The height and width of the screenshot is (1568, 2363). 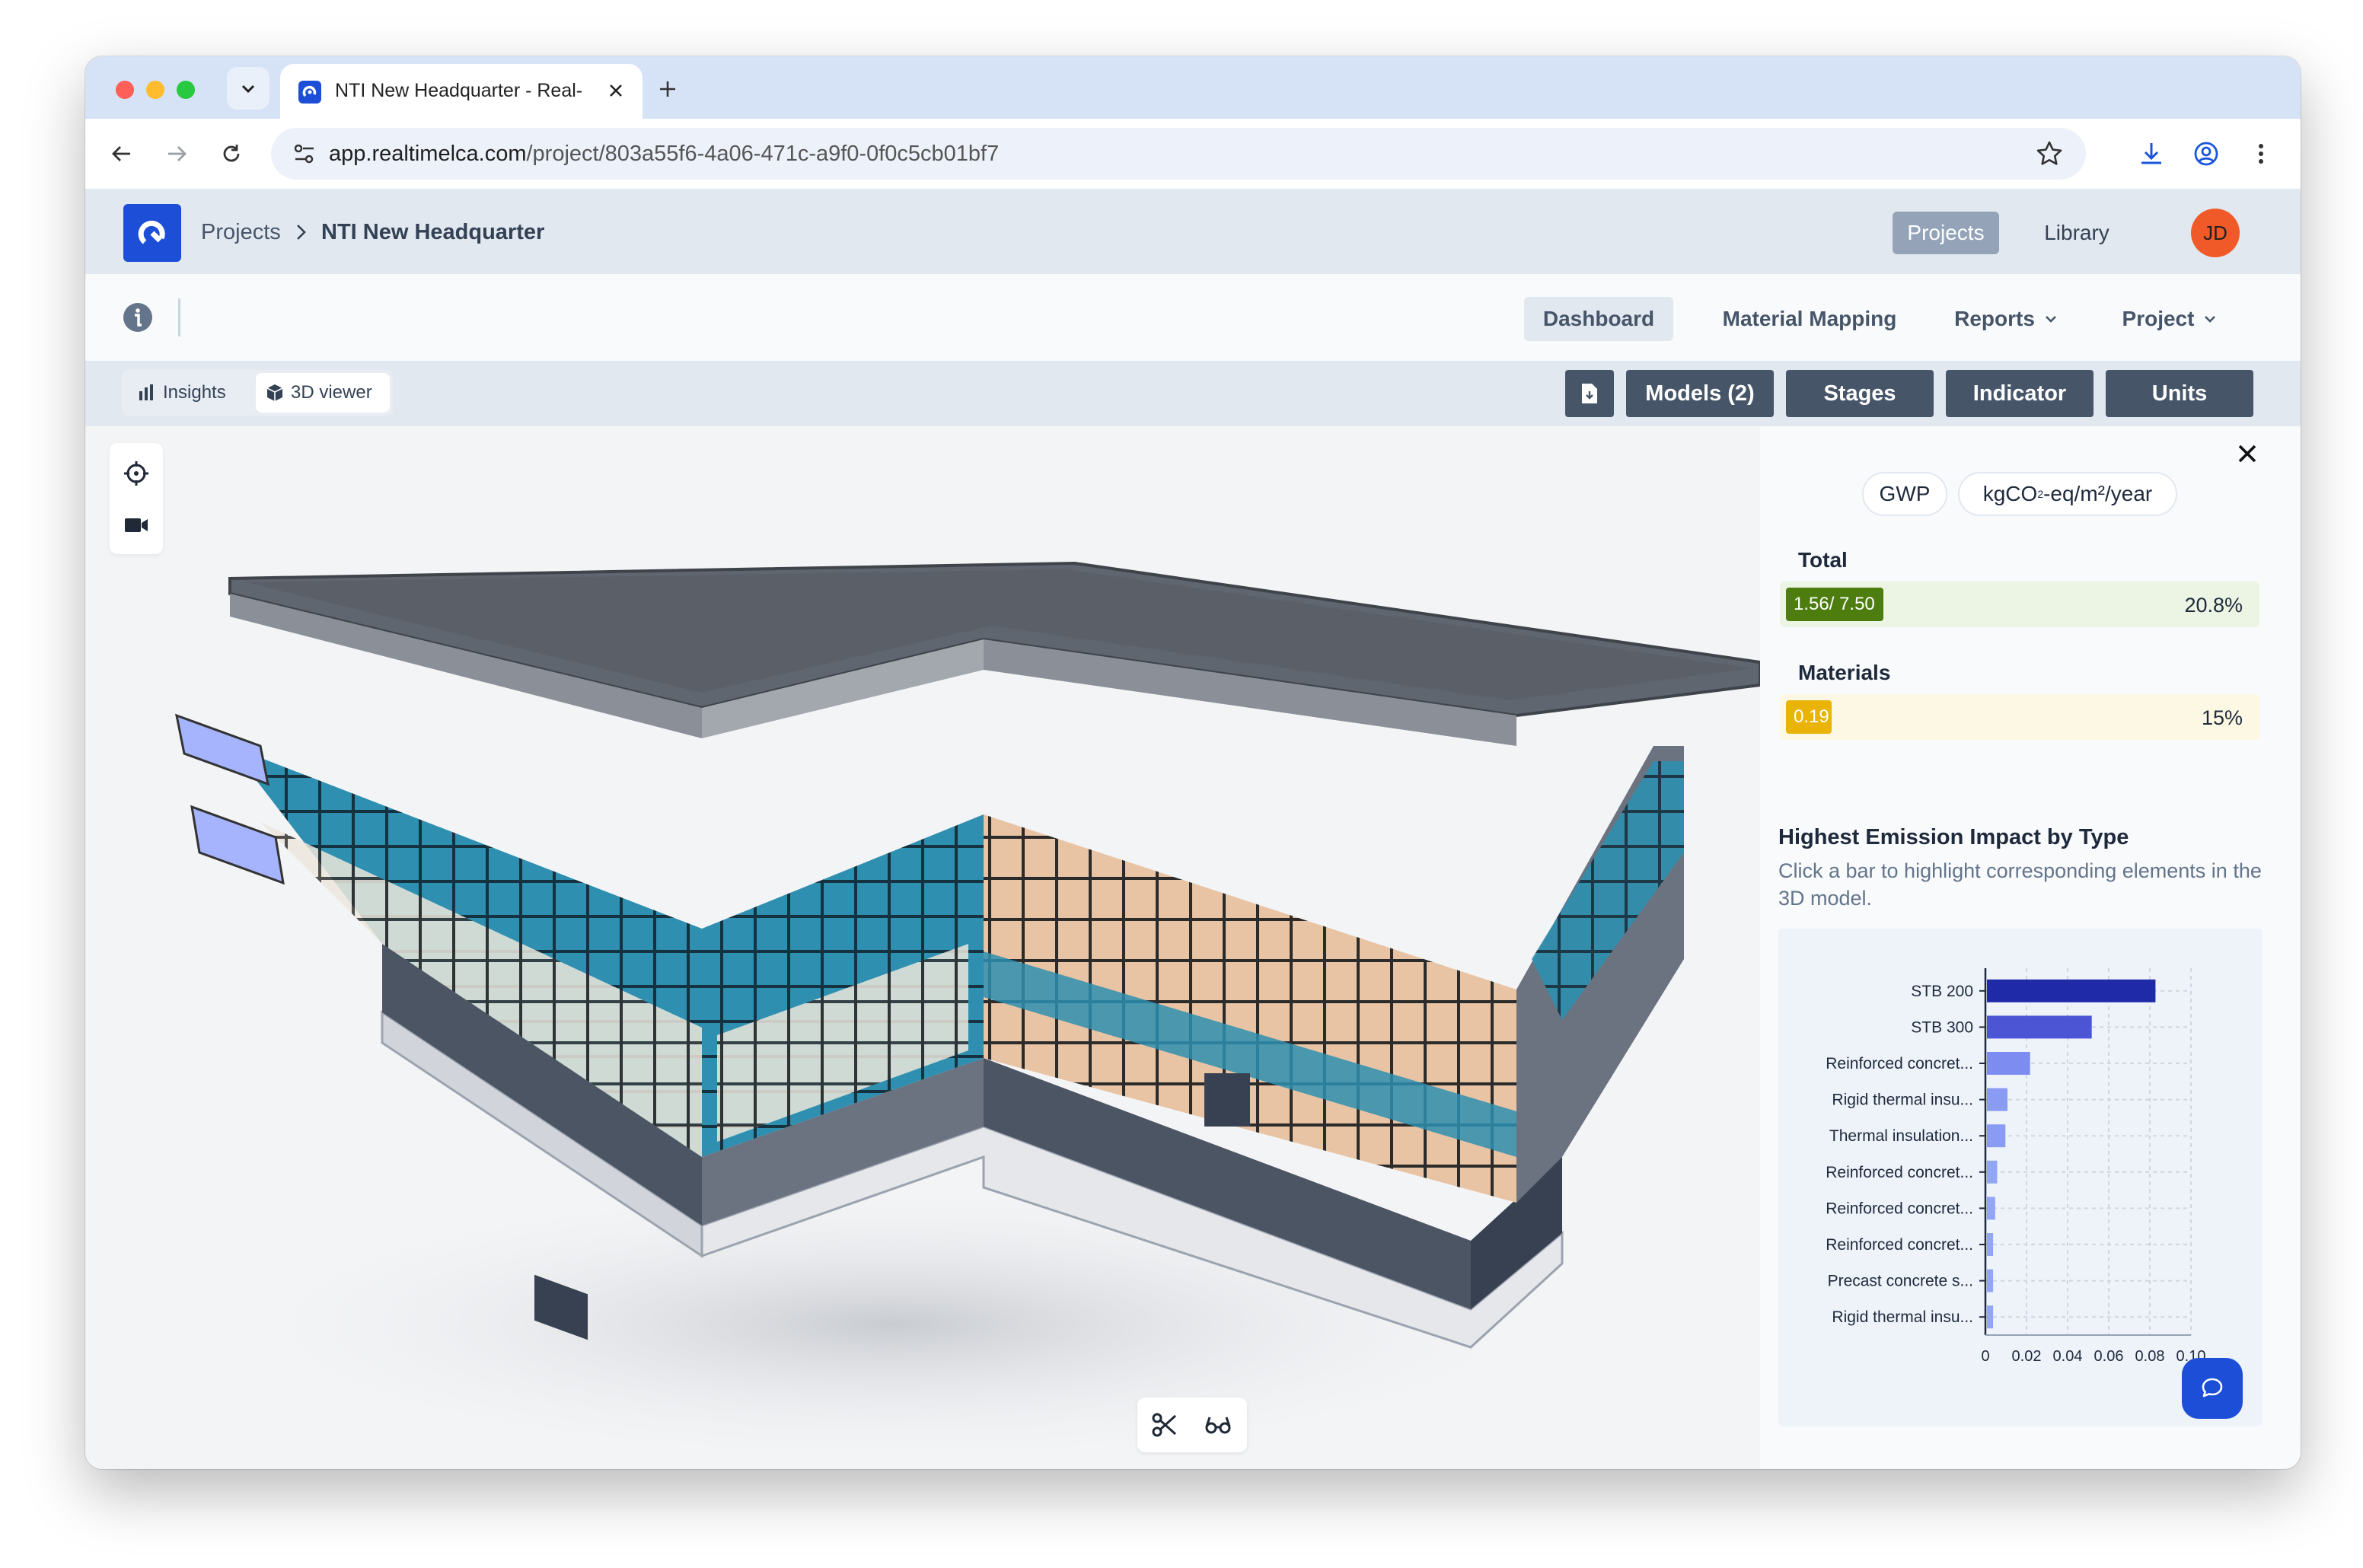 What do you see at coordinates (1164, 1425) in the screenshot?
I see `section-cut-icon` at bounding box center [1164, 1425].